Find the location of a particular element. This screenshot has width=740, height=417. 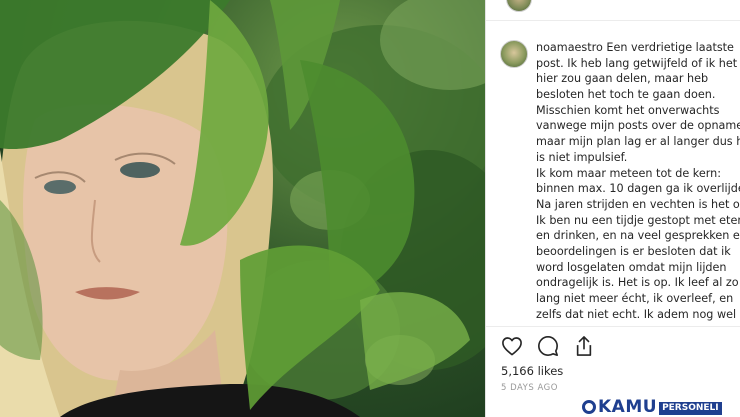

caption-line: zelfs dat niet echt. Ik adem nog wel is located at coordinates (636, 314).